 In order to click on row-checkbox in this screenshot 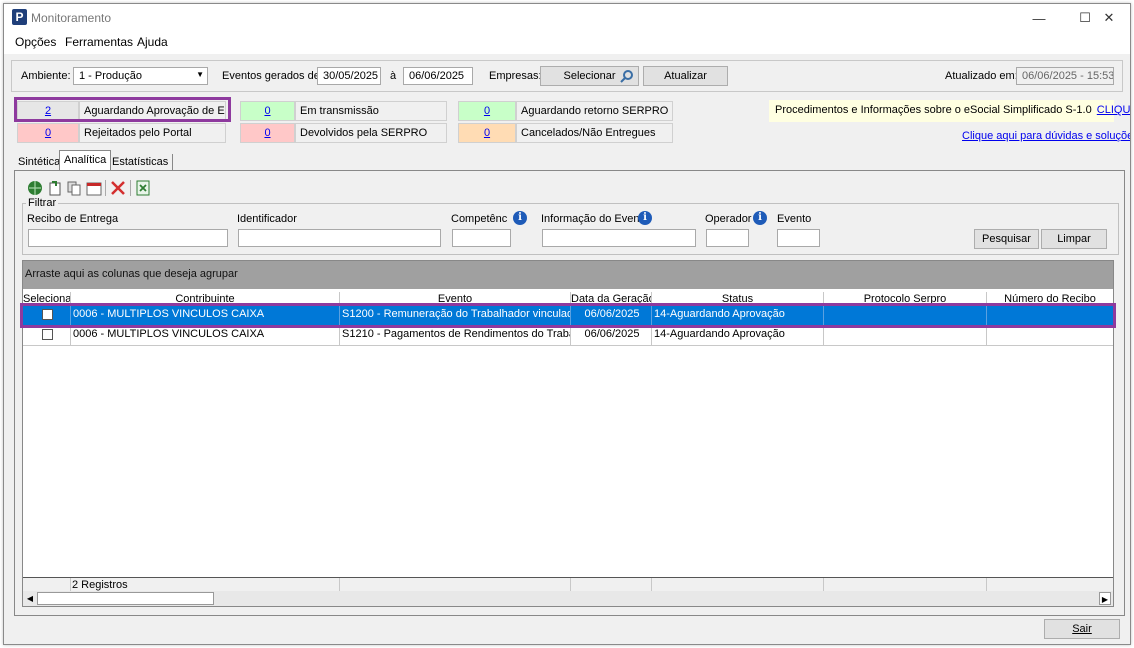, I will do `click(47, 334)`.